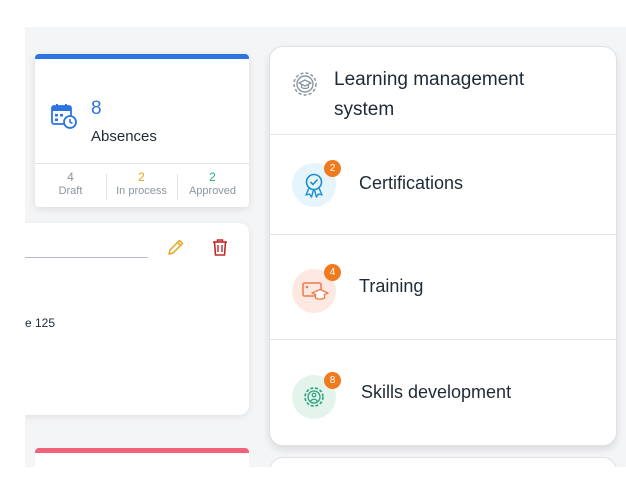 Image resolution: width=626 pixels, height=492 pixels. What do you see at coordinates (212, 177) in the screenshot?
I see `stat-approved-value: 2` at bounding box center [212, 177].